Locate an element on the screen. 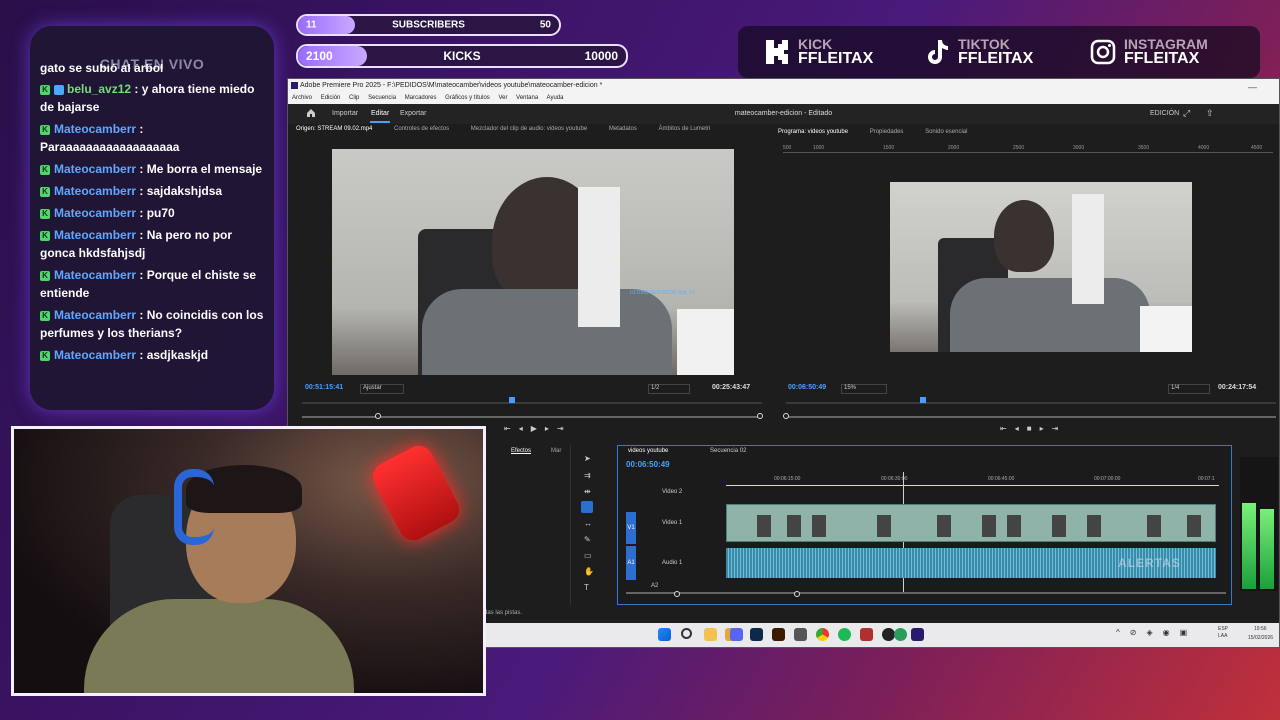 The height and width of the screenshot is (720, 1280). program-timecode: 00:06:50:49 is located at coordinates (807, 387).